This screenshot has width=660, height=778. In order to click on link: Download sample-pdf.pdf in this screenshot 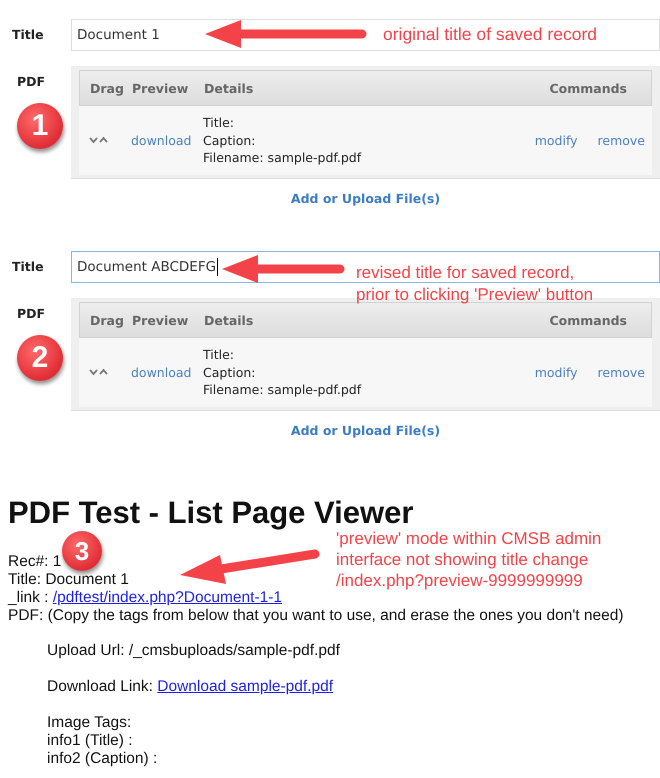, I will do `click(245, 686)`.